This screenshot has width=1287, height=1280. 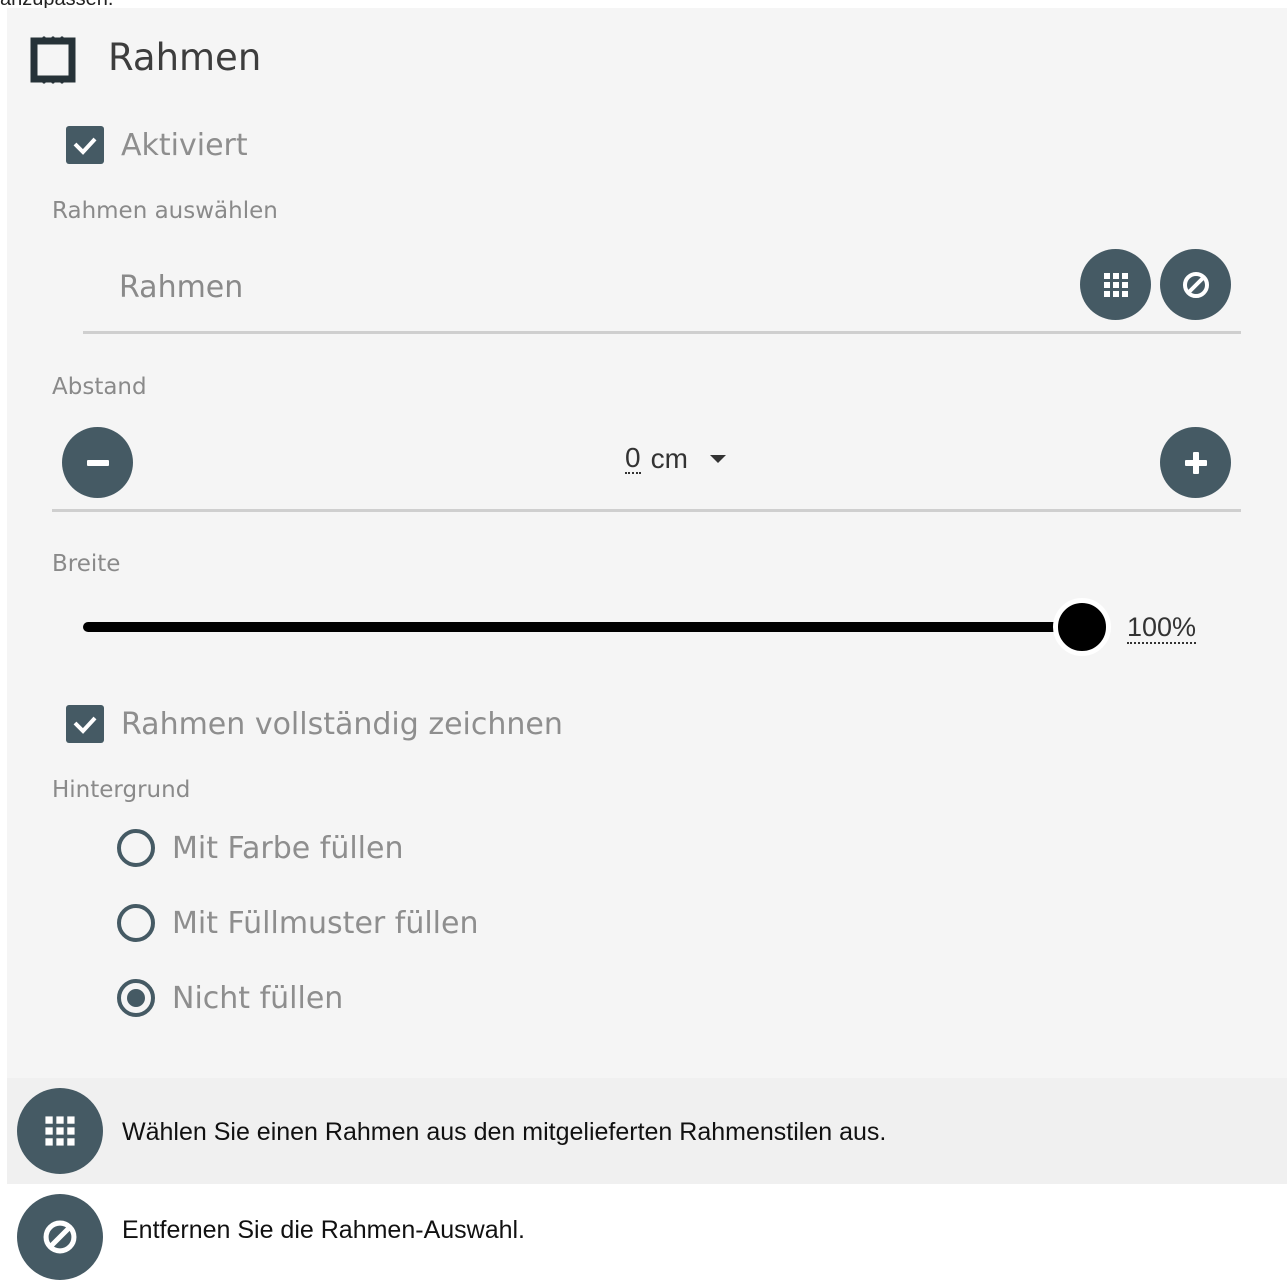 What do you see at coordinates (633, 459) in the screenshot?
I see `spacing-number: 0` at bounding box center [633, 459].